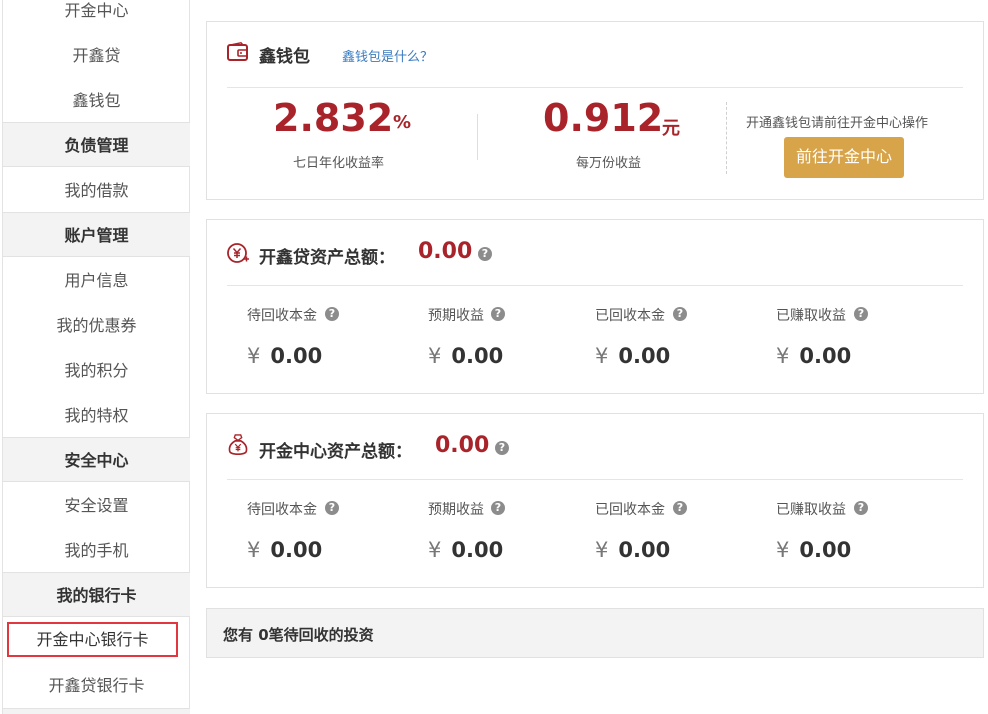  I want to click on wallet-help-link: 鑫钱包是什么？, so click(387, 55).